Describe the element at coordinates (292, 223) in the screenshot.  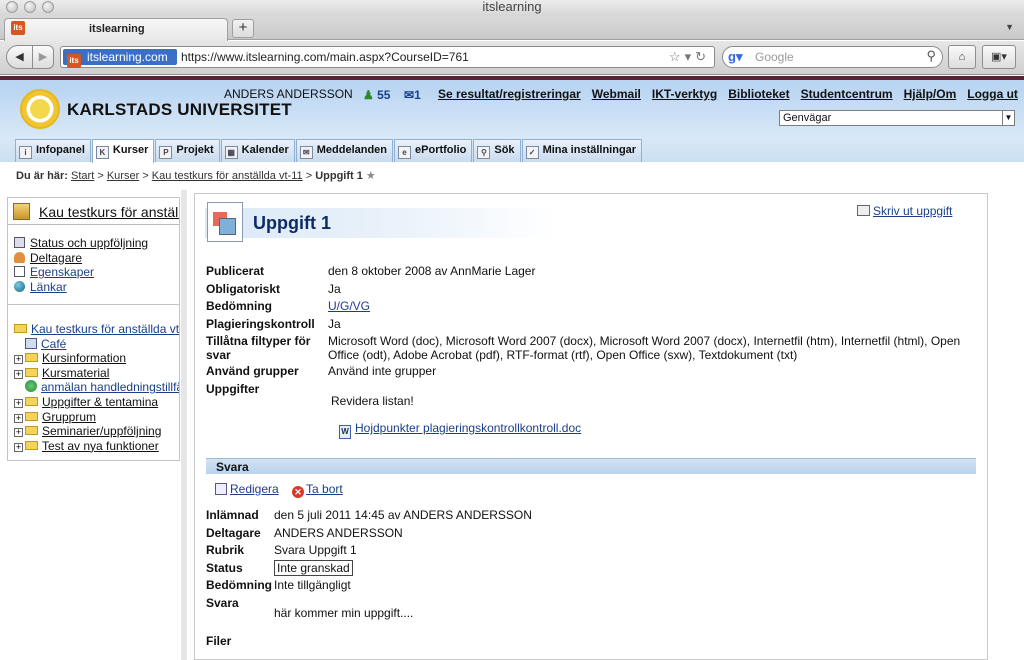
I see `page-title: Uppgift 1` at that location.